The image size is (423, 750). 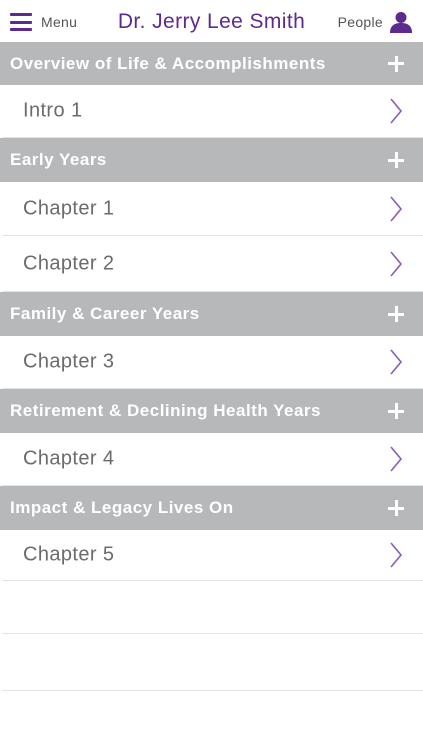 I want to click on section-title: Retirement & Declining Health Years, so click(x=166, y=410).